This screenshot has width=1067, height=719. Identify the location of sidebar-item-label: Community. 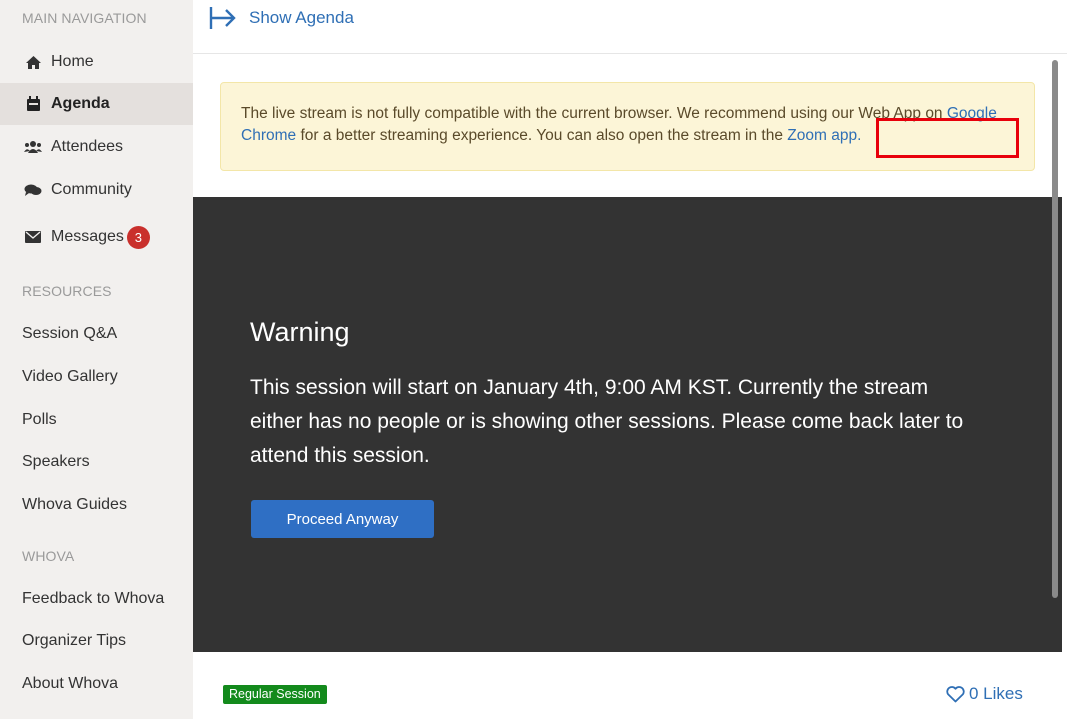
(91, 189).